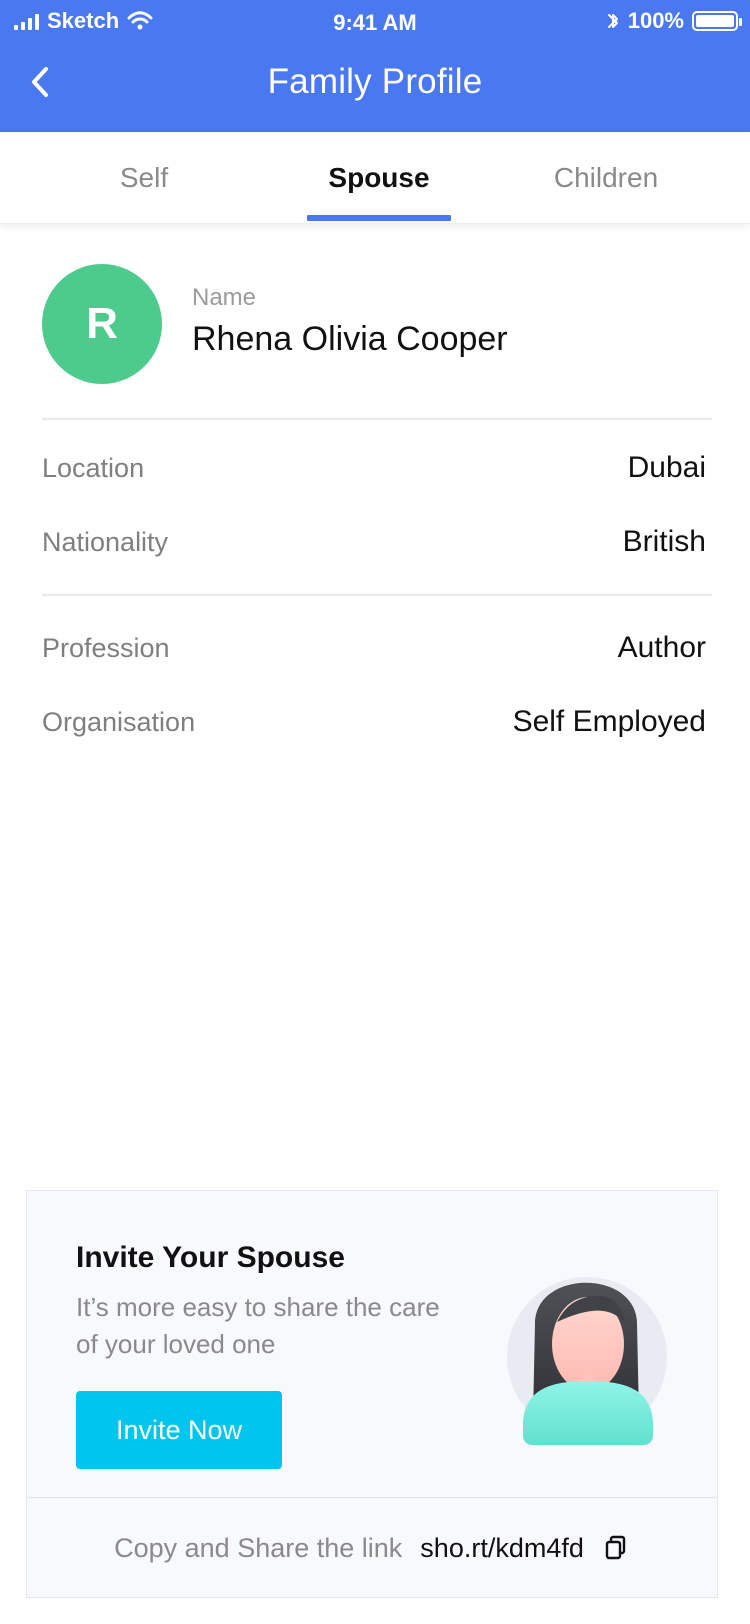 The image size is (750, 1624). I want to click on app-header: Sketch 9:41 AM 100% Family Profile, so click(375, 66).